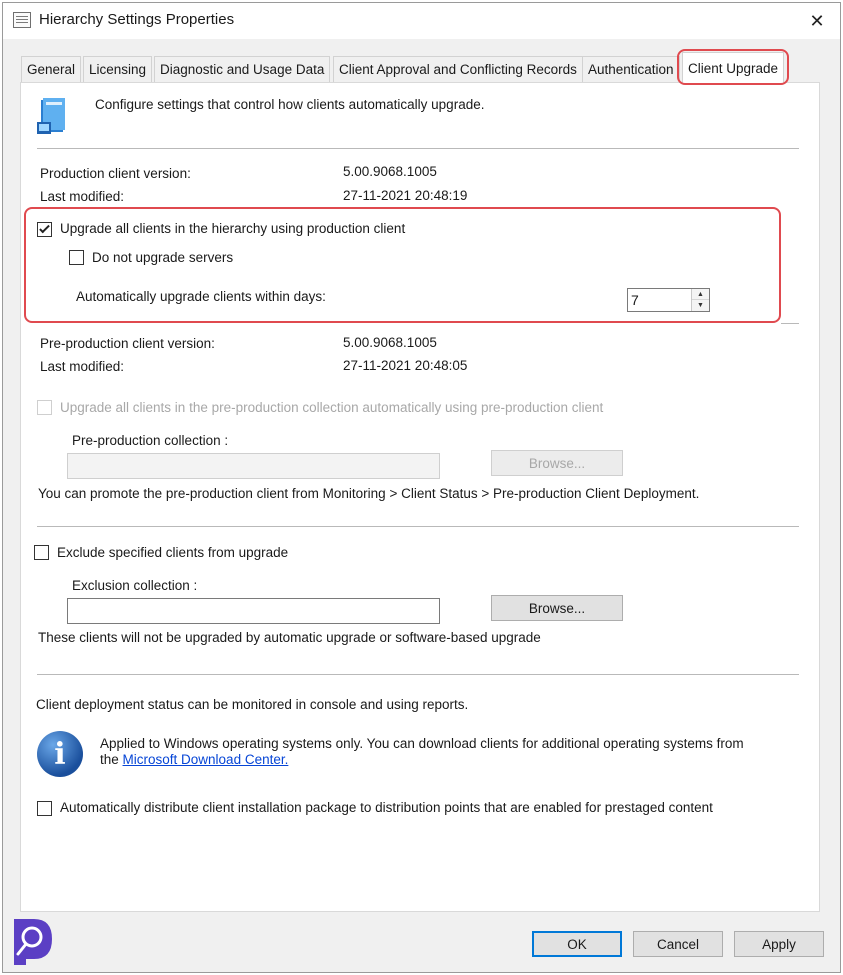  I want to click on spin-down-icon: ▼, so click(700, 305).